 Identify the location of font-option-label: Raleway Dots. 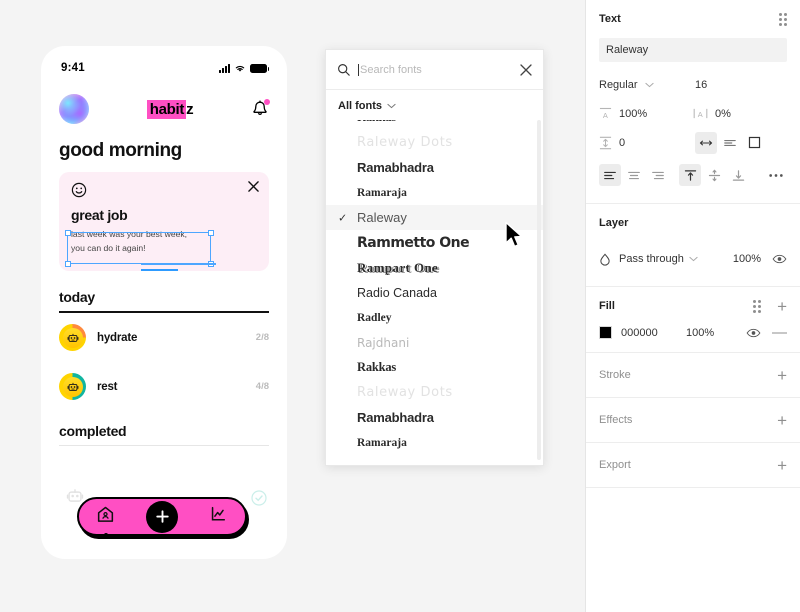
(405, 142).